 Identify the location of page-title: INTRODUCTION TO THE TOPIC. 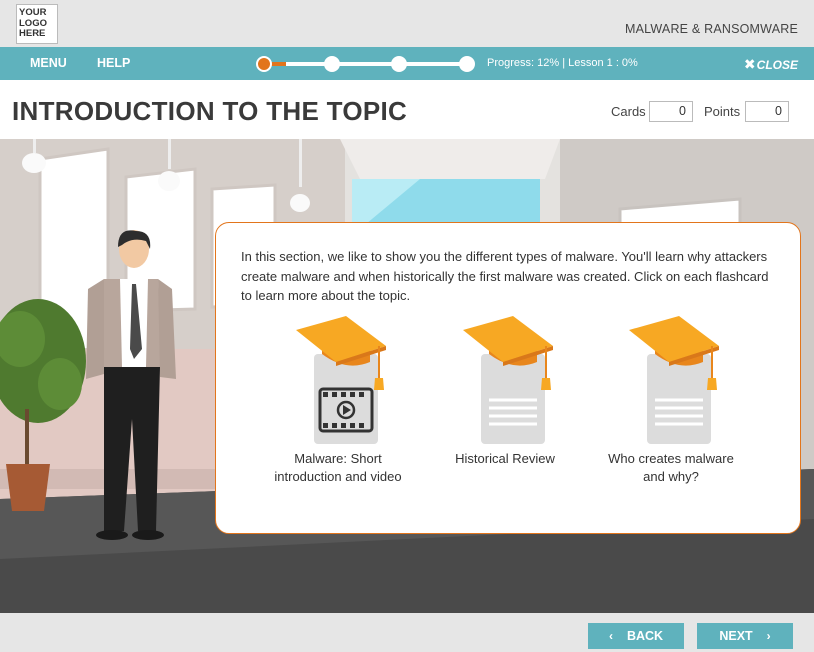
(210, 111).